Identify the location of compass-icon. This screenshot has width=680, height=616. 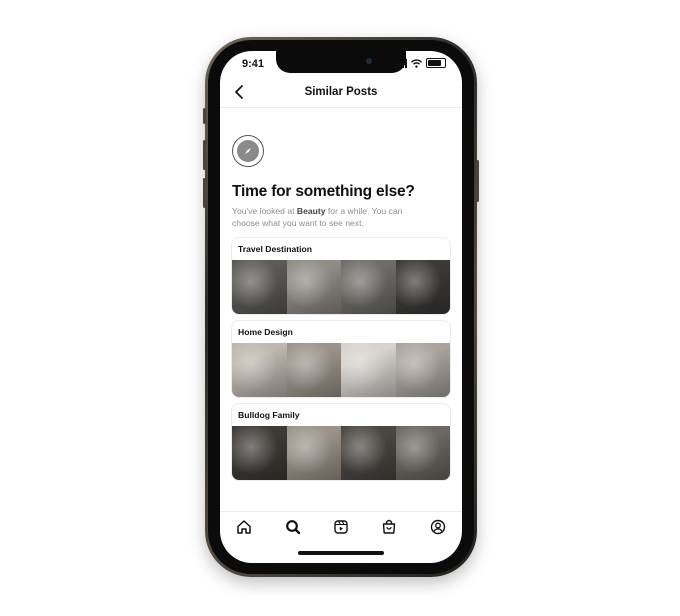
(248, 151).